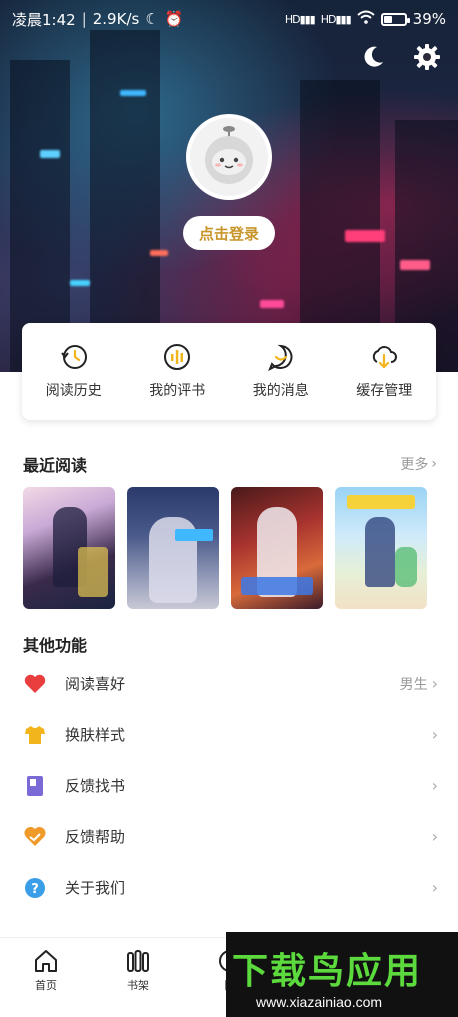  I want to click on list-item-label: 换肤样式, so click(95, 735).